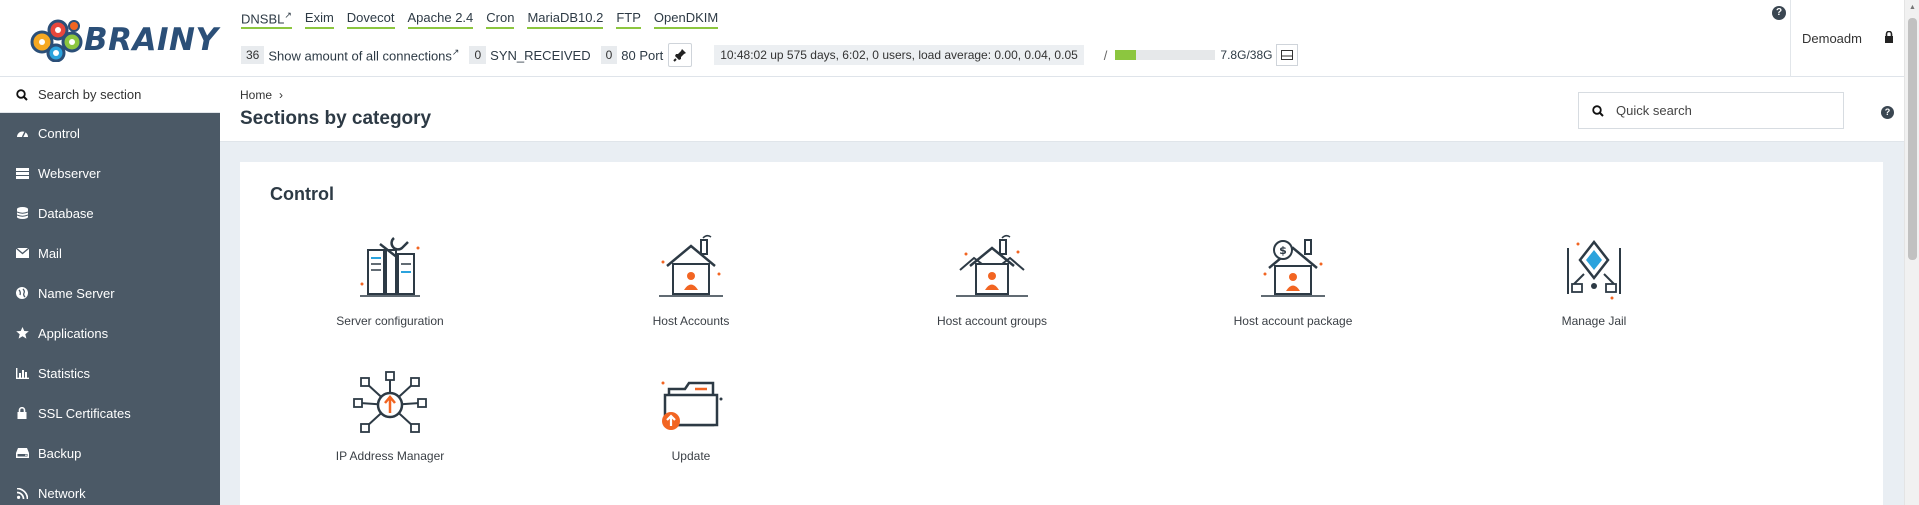 This screenshot has width=1919, height=505. Describe the element at coordinates (110, 489) in the screenshot. I see `sidebar-item-network: Network` at that location.